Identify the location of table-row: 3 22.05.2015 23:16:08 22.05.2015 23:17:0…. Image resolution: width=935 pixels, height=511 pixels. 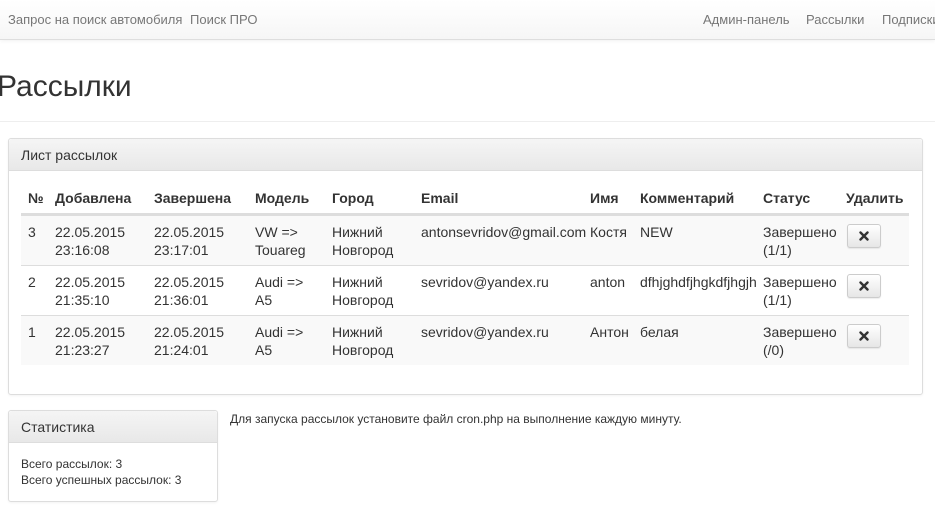
(465, 240).